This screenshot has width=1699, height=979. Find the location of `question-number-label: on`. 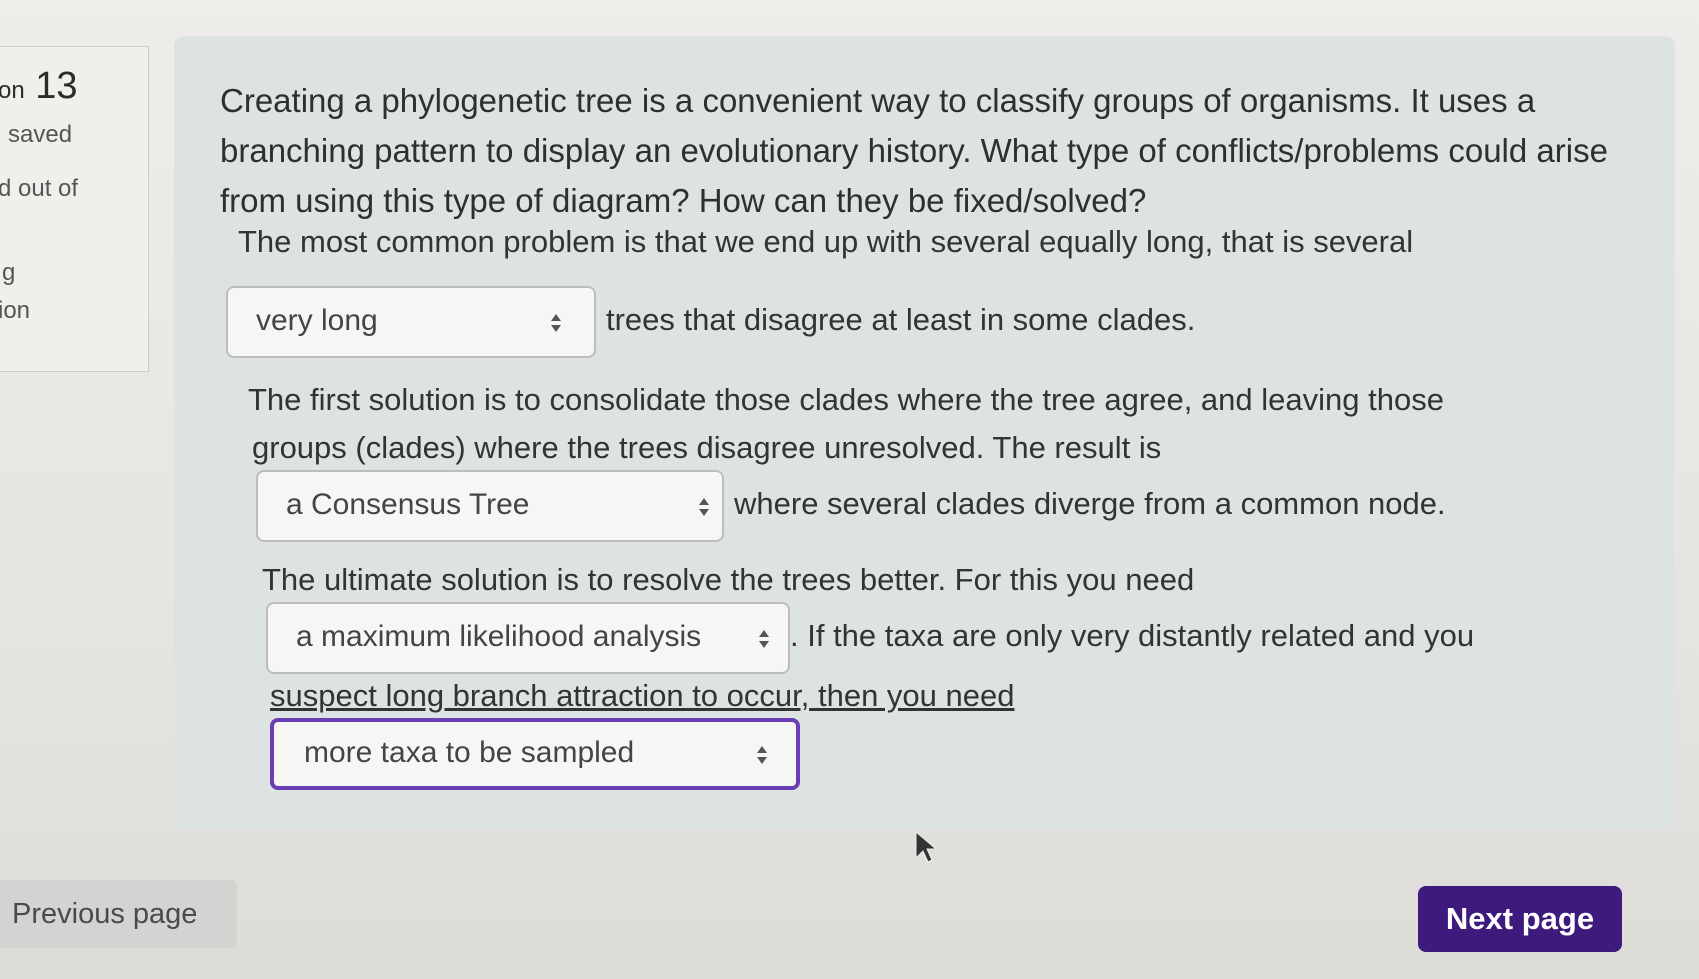

question-number-label: on is located at coordinates (12, 90).